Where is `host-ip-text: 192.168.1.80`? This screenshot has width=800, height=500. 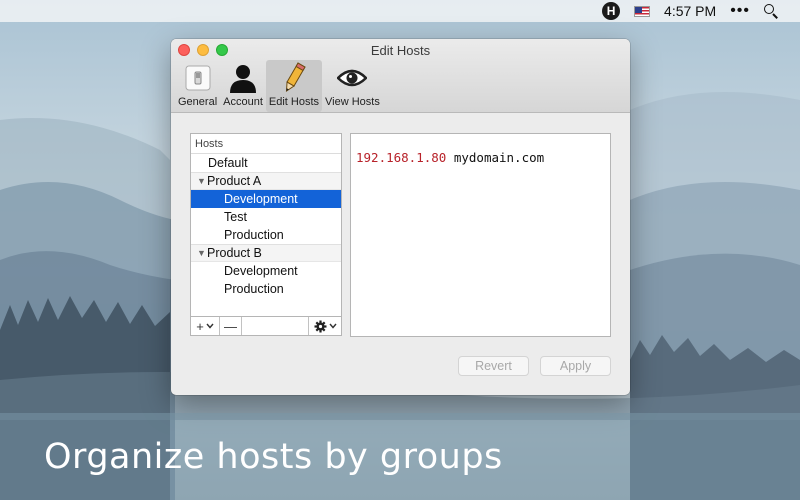
host-ip-text: 192.168.1.80 is located at coordinates (401, 157).